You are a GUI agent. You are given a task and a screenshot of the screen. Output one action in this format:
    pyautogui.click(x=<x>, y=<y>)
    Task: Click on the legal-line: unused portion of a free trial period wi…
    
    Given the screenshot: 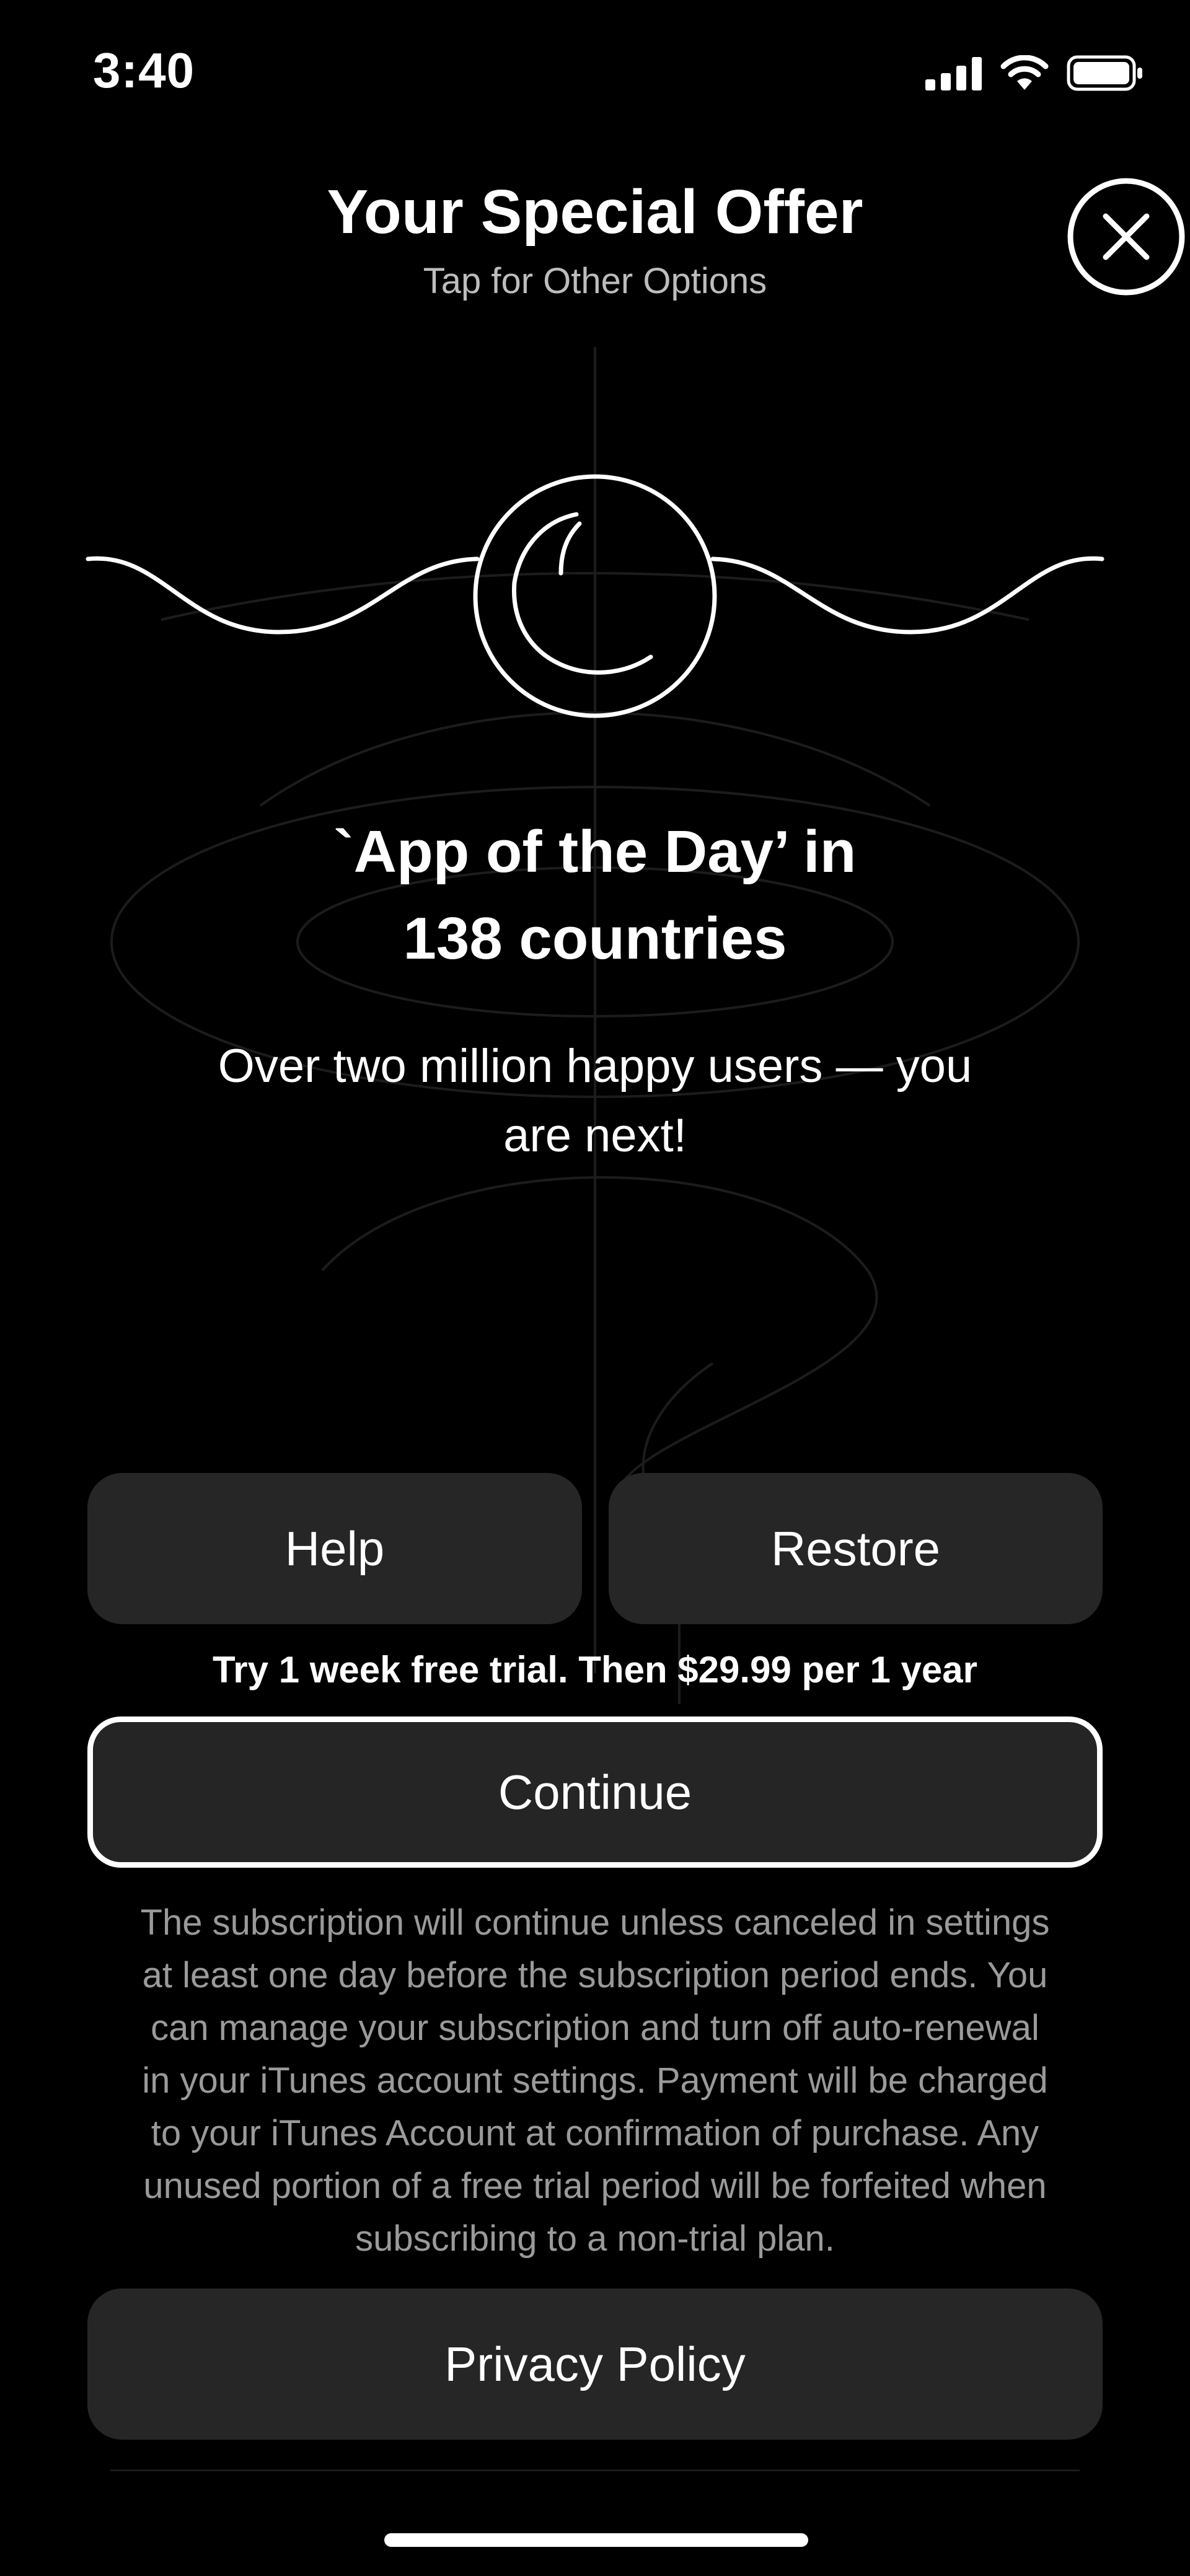 What is the action you would take?
    pyautogui.click(x=595, y=2186)
    